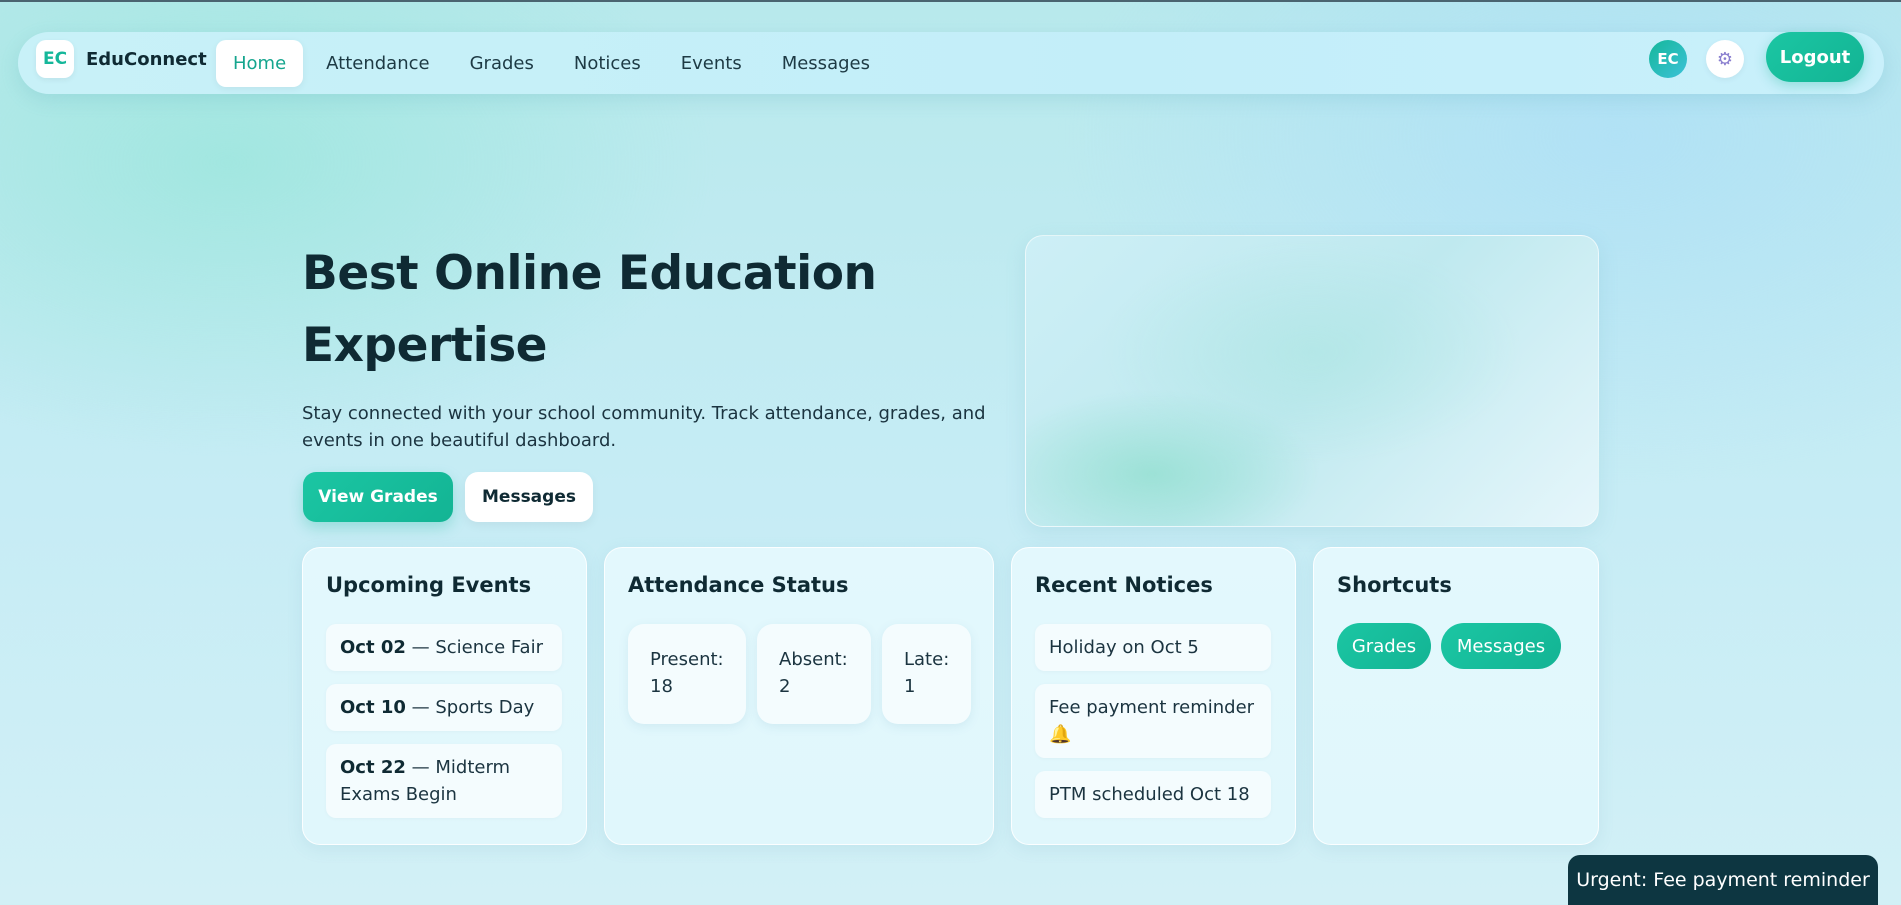  I want to click on attendance-stat-late: Late: 1, so click(926, 674).